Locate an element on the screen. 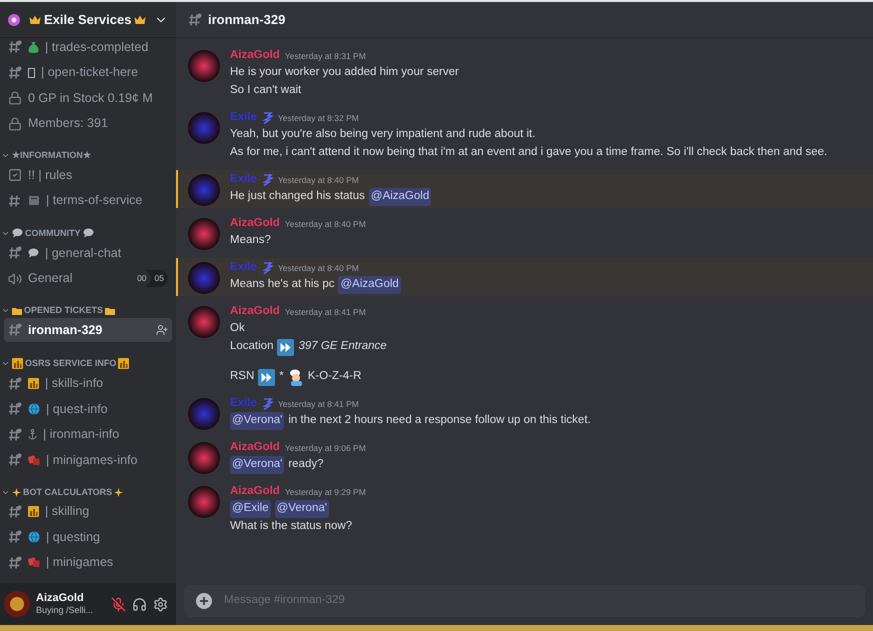 Image resolution: width=873 pixels, height=631 pixels. channel-name: General is located at coordinates (50, 279).